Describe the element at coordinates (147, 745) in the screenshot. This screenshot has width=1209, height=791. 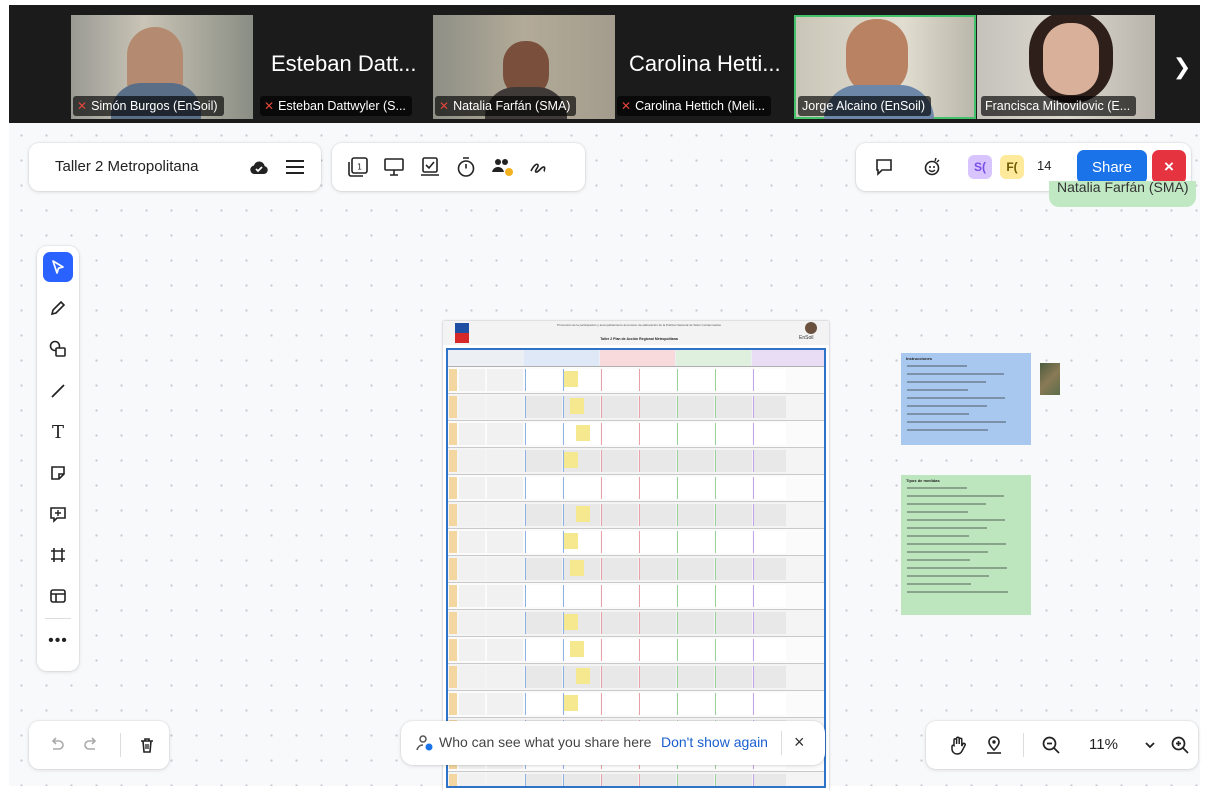
I see `trash-icon` at that location.